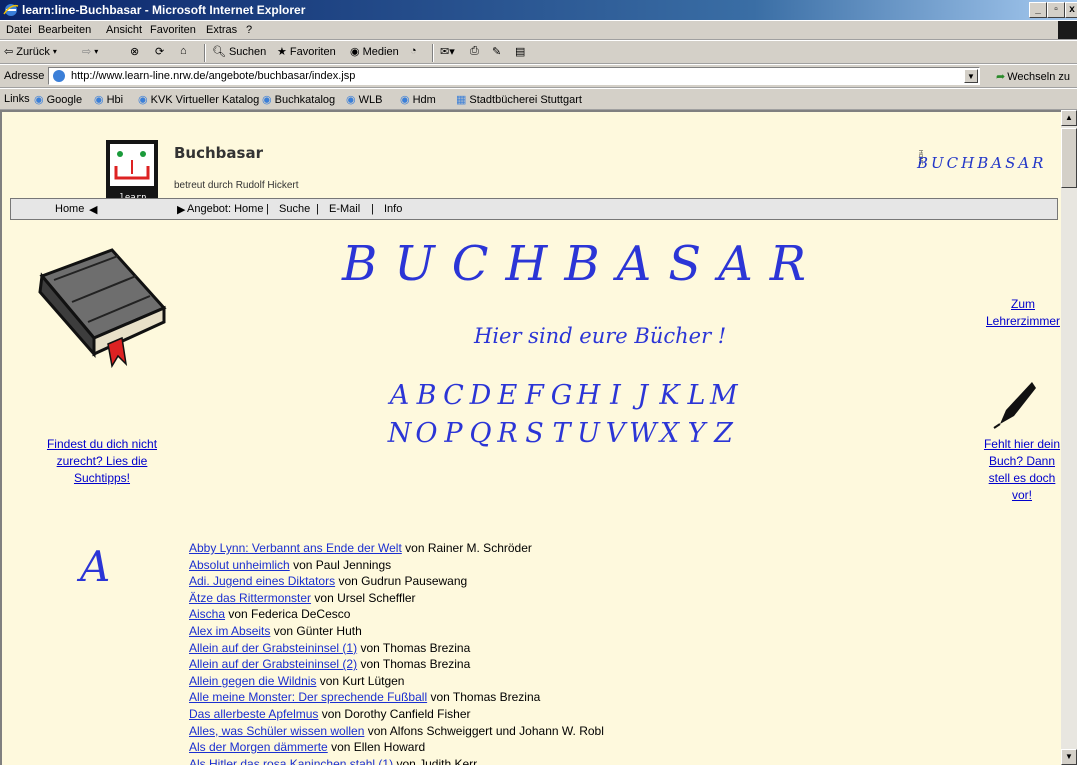 The width and height of the screenshot is (1077, 765). Describe the element at coordinates (298, 100) in the screenshot. I see `link-buchkatalog: ◉ Buchkatalog` at that location.